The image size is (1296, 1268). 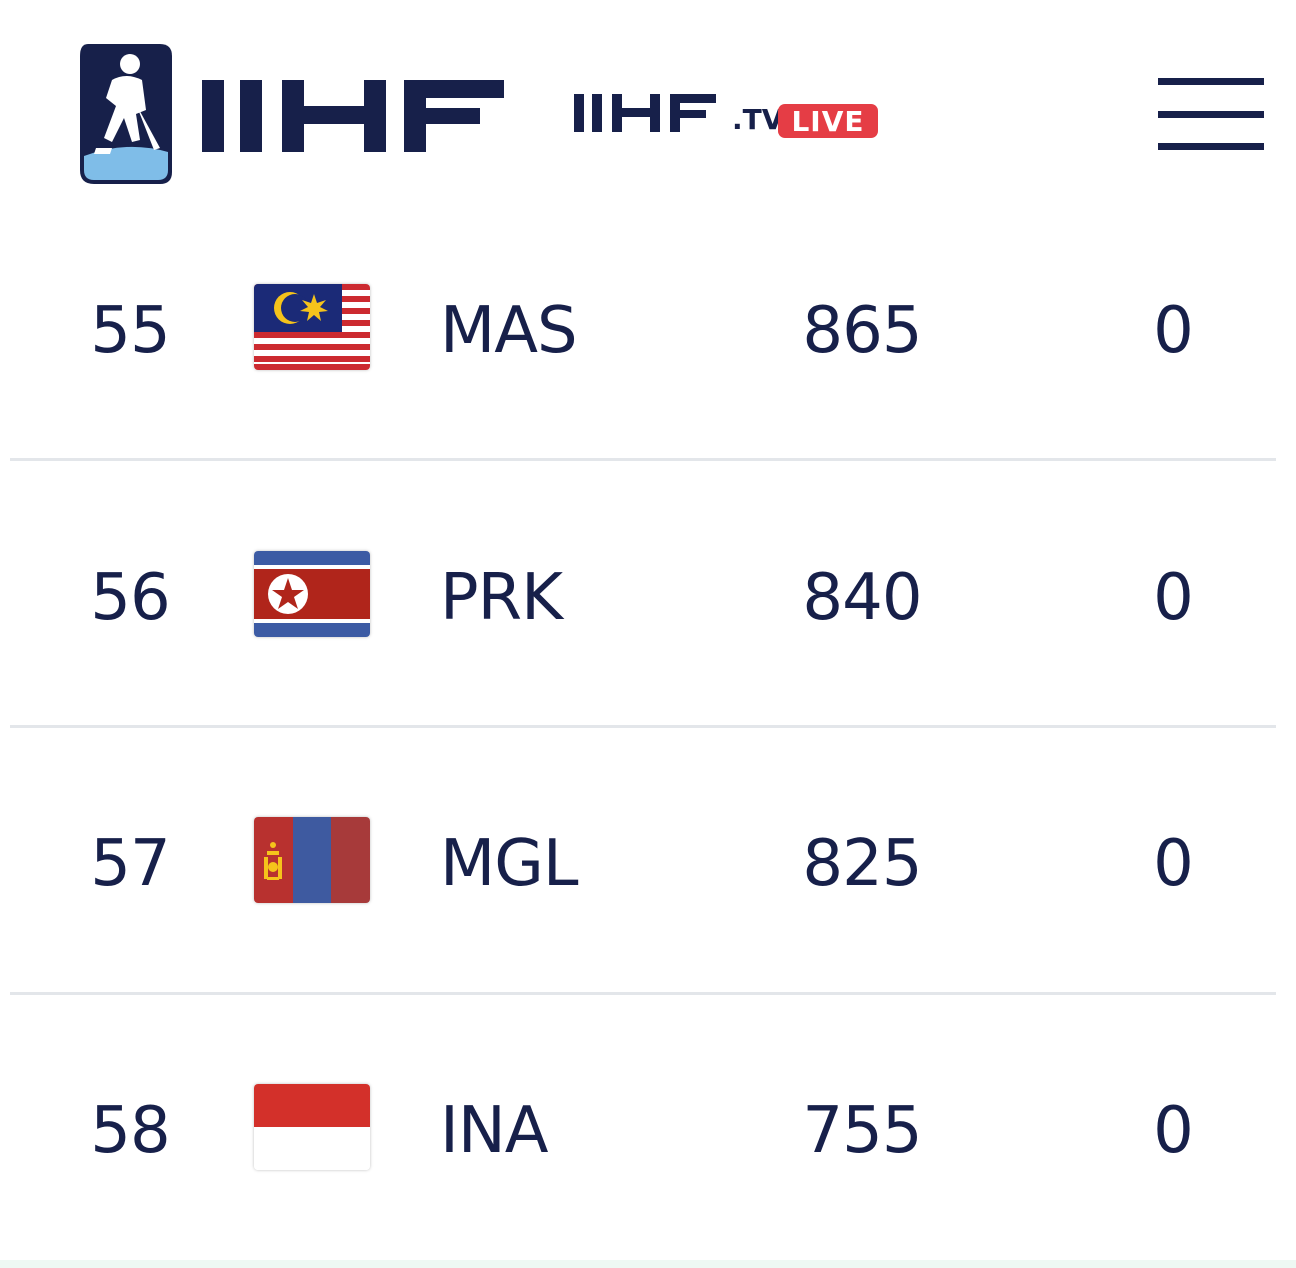 I want to click on malaysia-flag-icon, so click(x=312, y=327).